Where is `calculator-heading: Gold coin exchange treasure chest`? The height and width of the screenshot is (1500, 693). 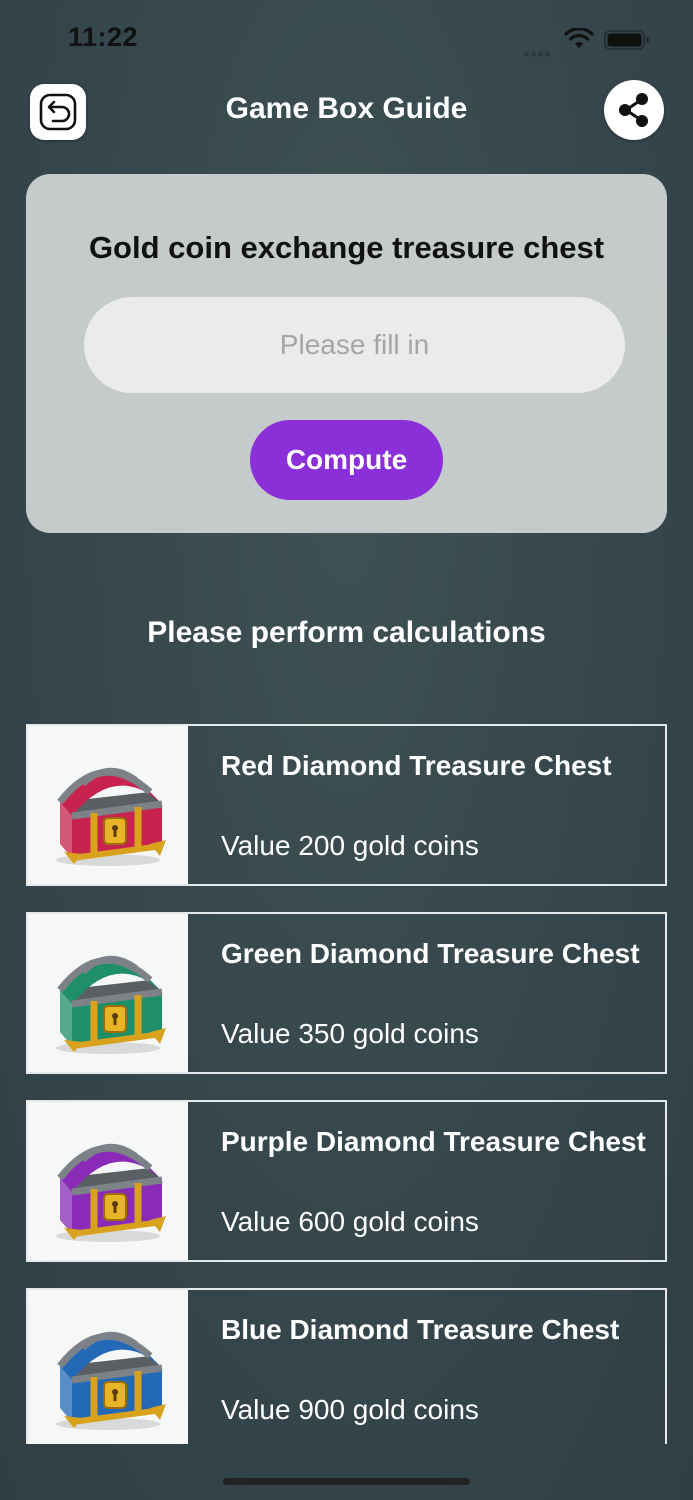
calculator-heading: Gold coin exchange treasure chest is located at coordinates (346, 247).